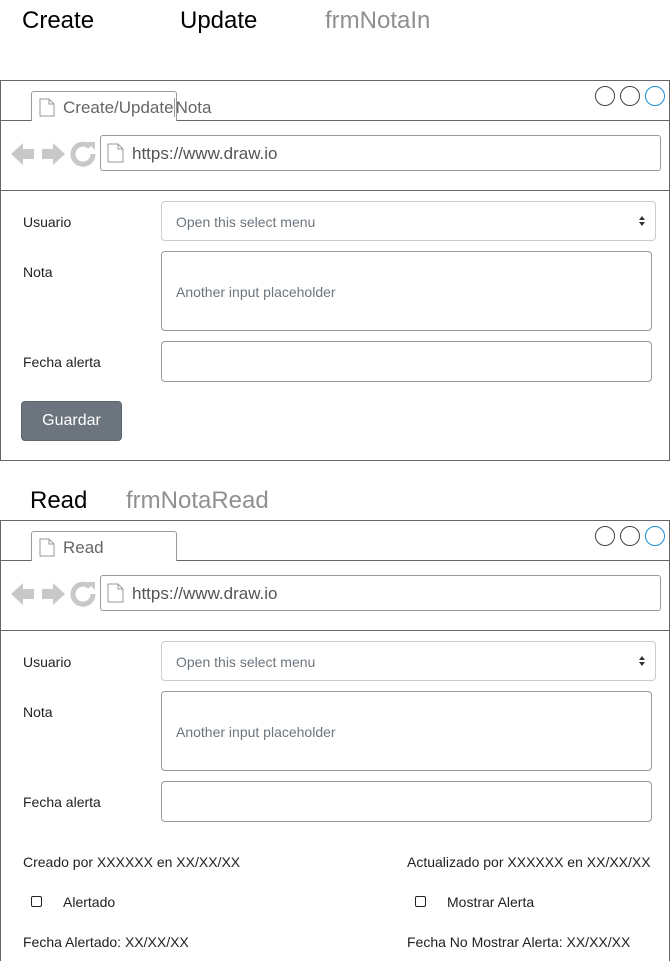 The image size is (671, 961). I want to click on alertado-checkbox, so click(36, 901).